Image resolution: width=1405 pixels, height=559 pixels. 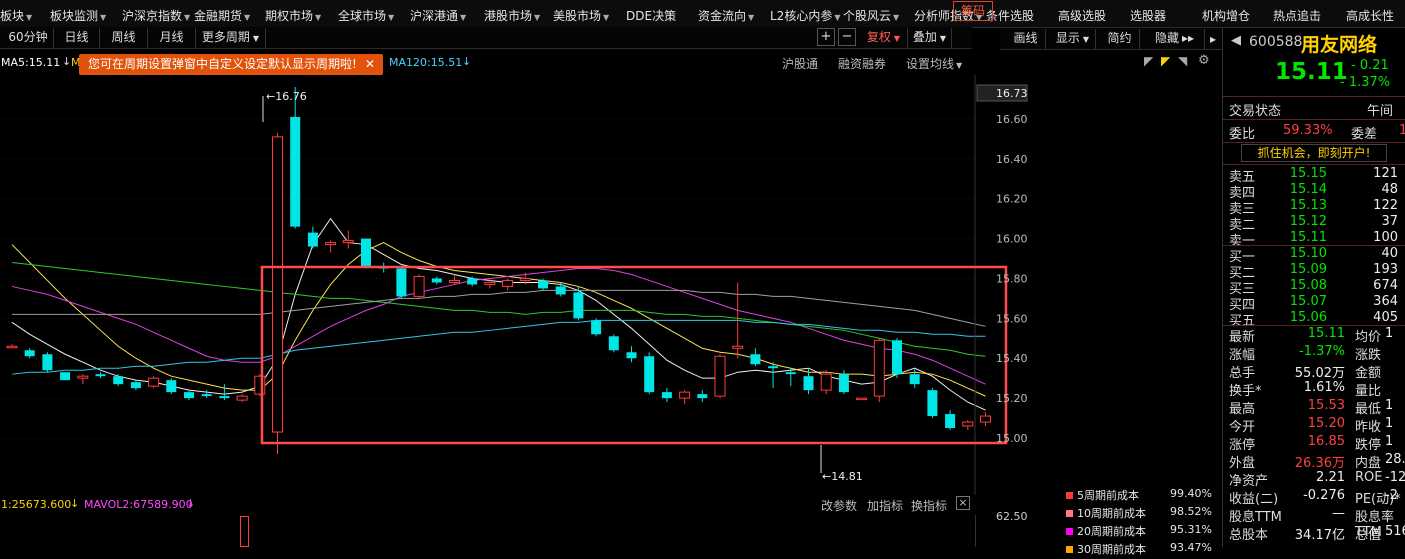 What do you see at coordinates (1073, 39) in the screenshot?
I see `display-dropdown: 显示 ▼` at bounding box center [1073, 39].